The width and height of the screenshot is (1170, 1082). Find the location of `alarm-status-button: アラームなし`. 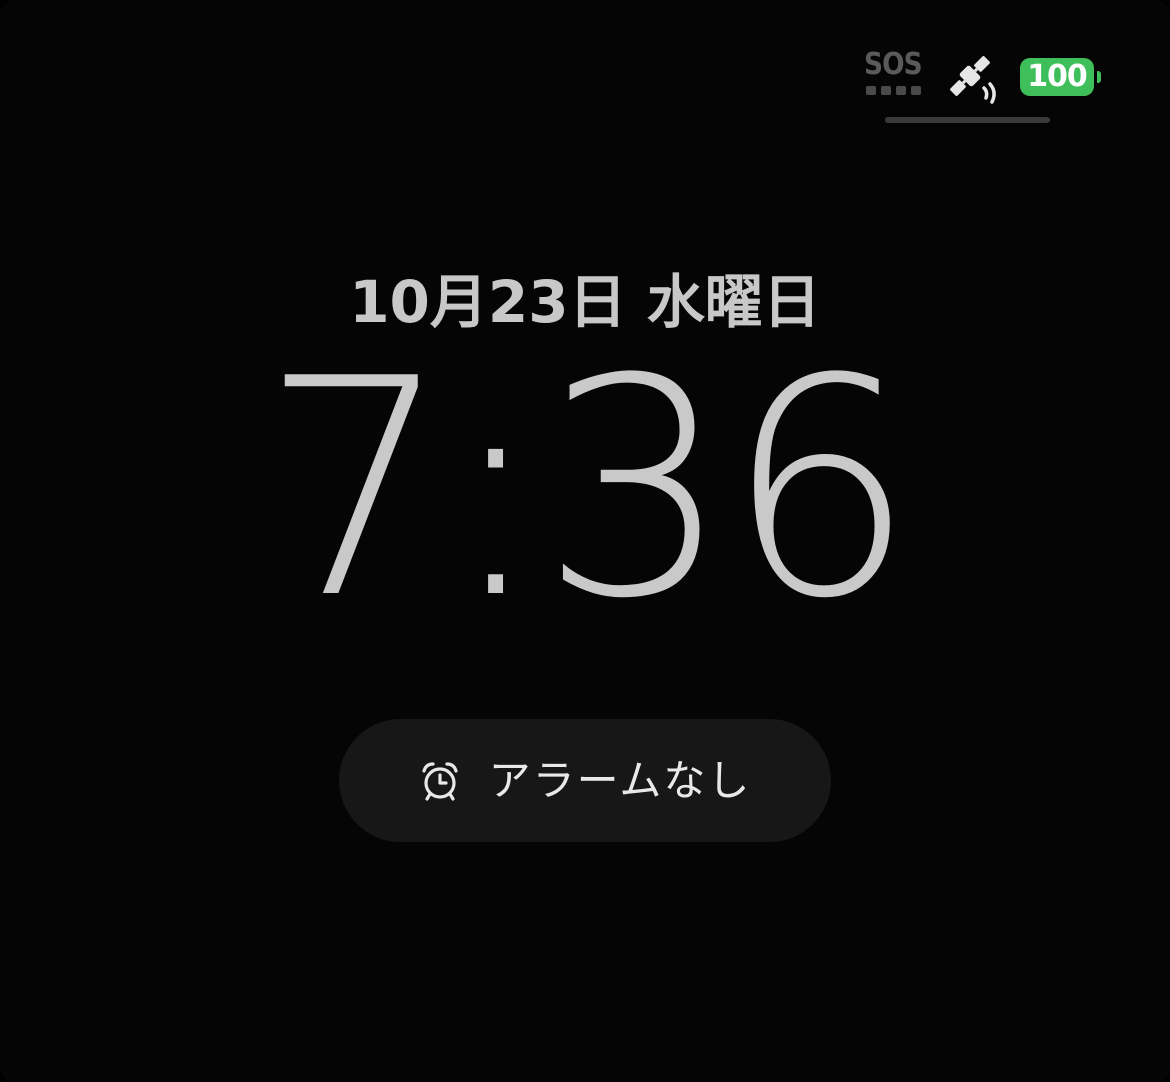

alarm-status-button: アラームなし is located at coordinates (585, 780).